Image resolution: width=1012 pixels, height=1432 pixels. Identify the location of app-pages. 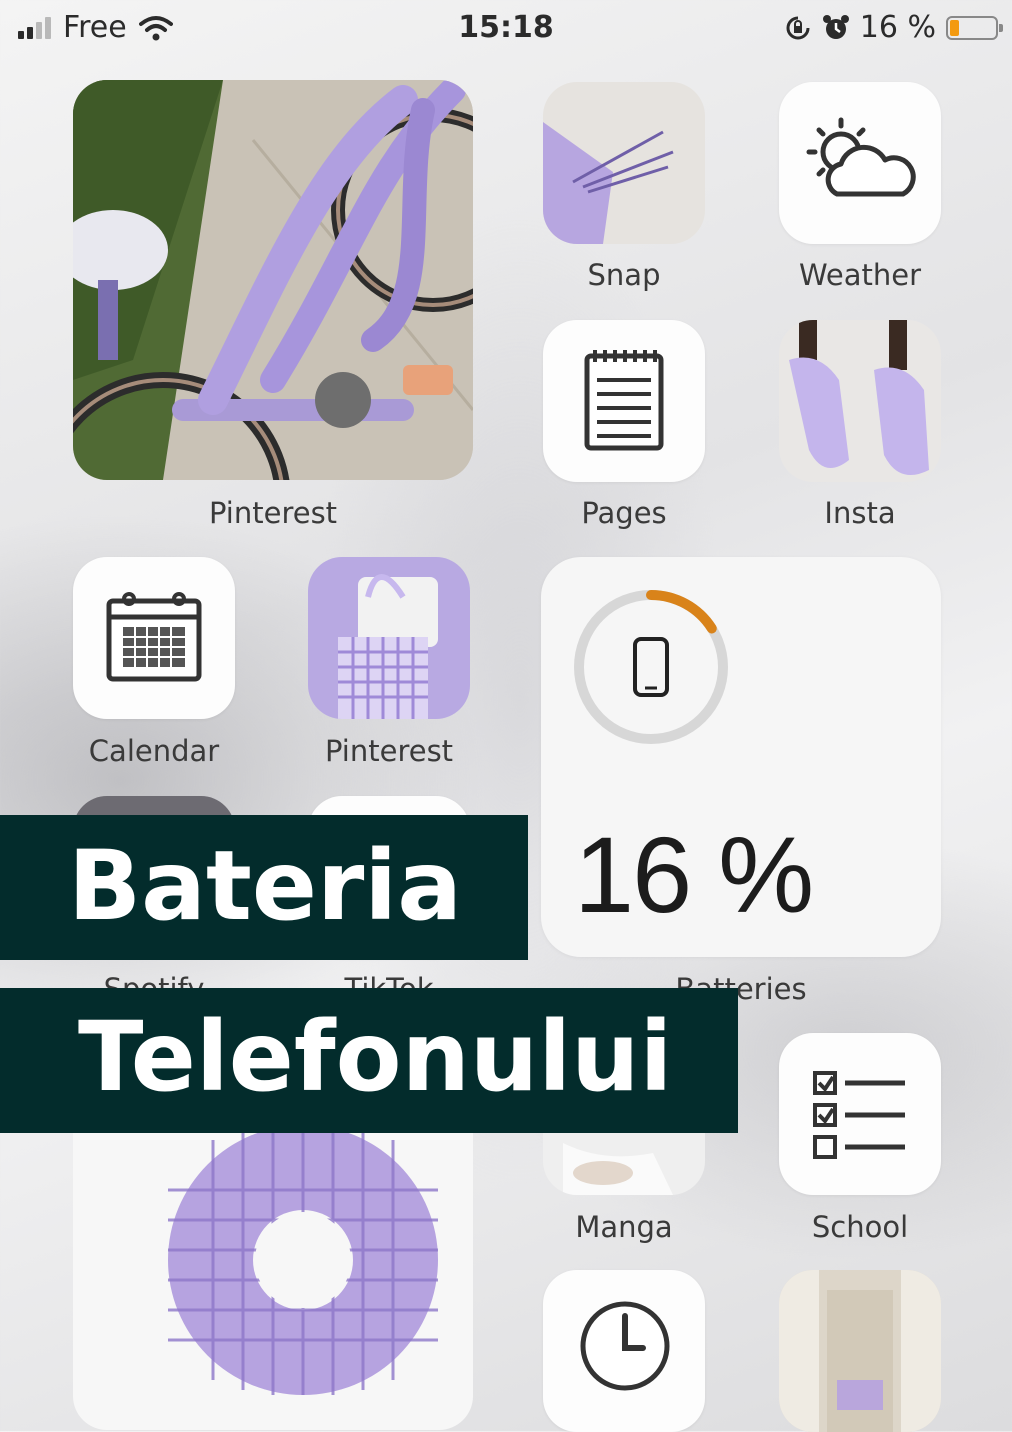
(624, 401).